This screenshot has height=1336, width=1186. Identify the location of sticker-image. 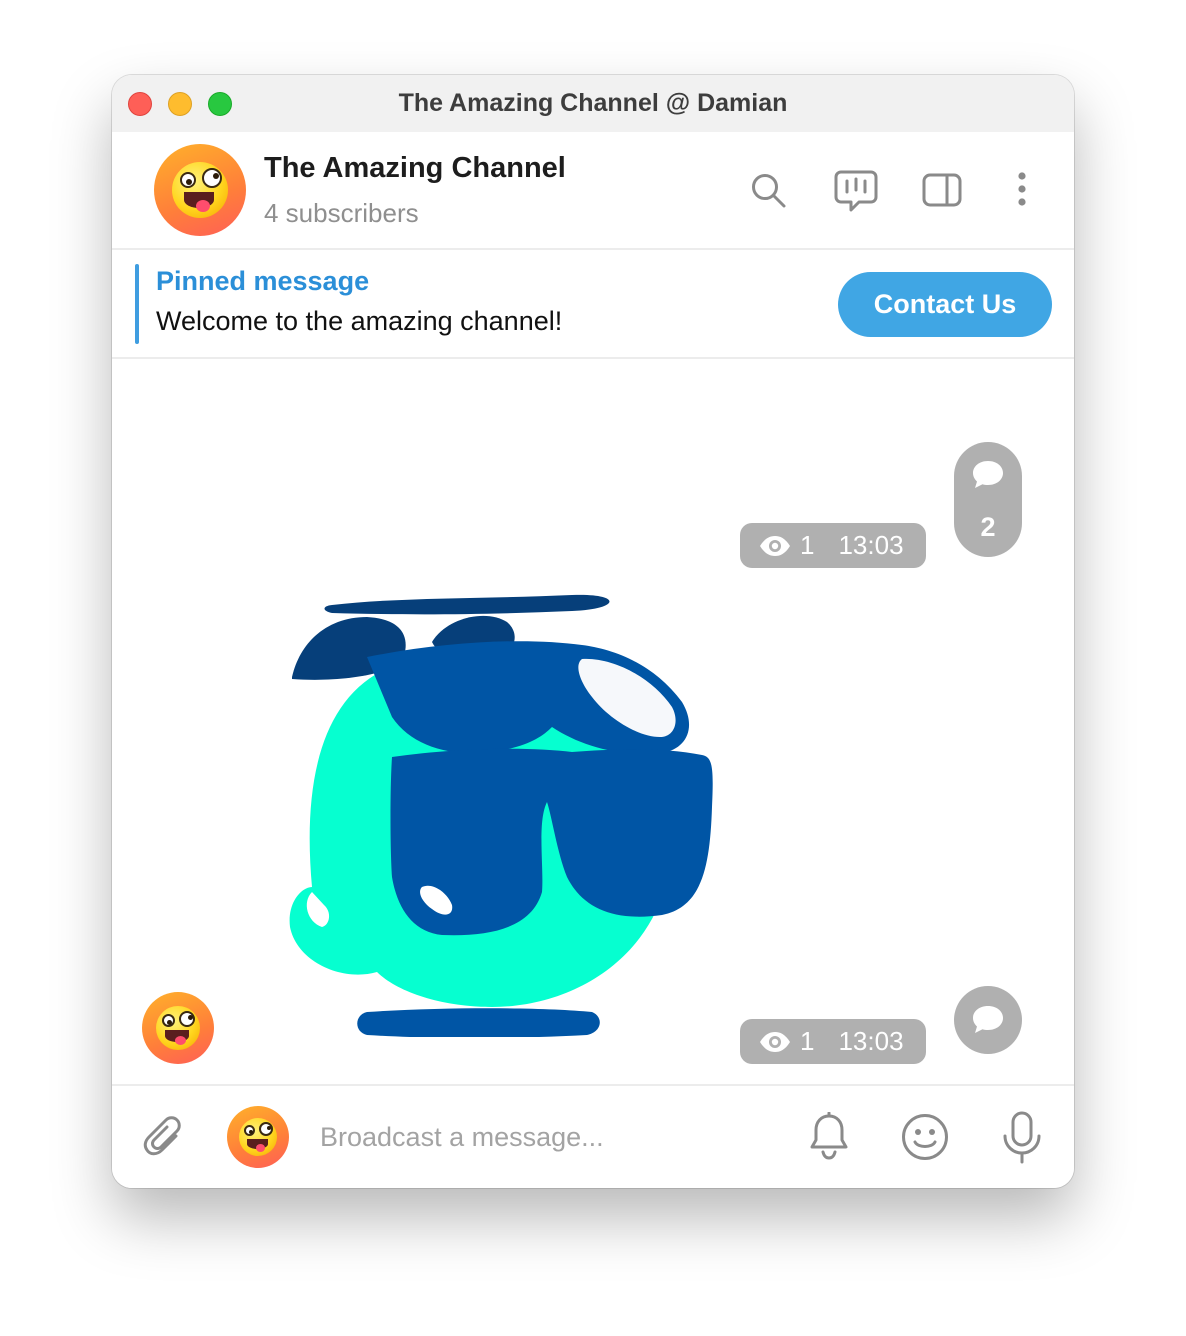
(502, 812).